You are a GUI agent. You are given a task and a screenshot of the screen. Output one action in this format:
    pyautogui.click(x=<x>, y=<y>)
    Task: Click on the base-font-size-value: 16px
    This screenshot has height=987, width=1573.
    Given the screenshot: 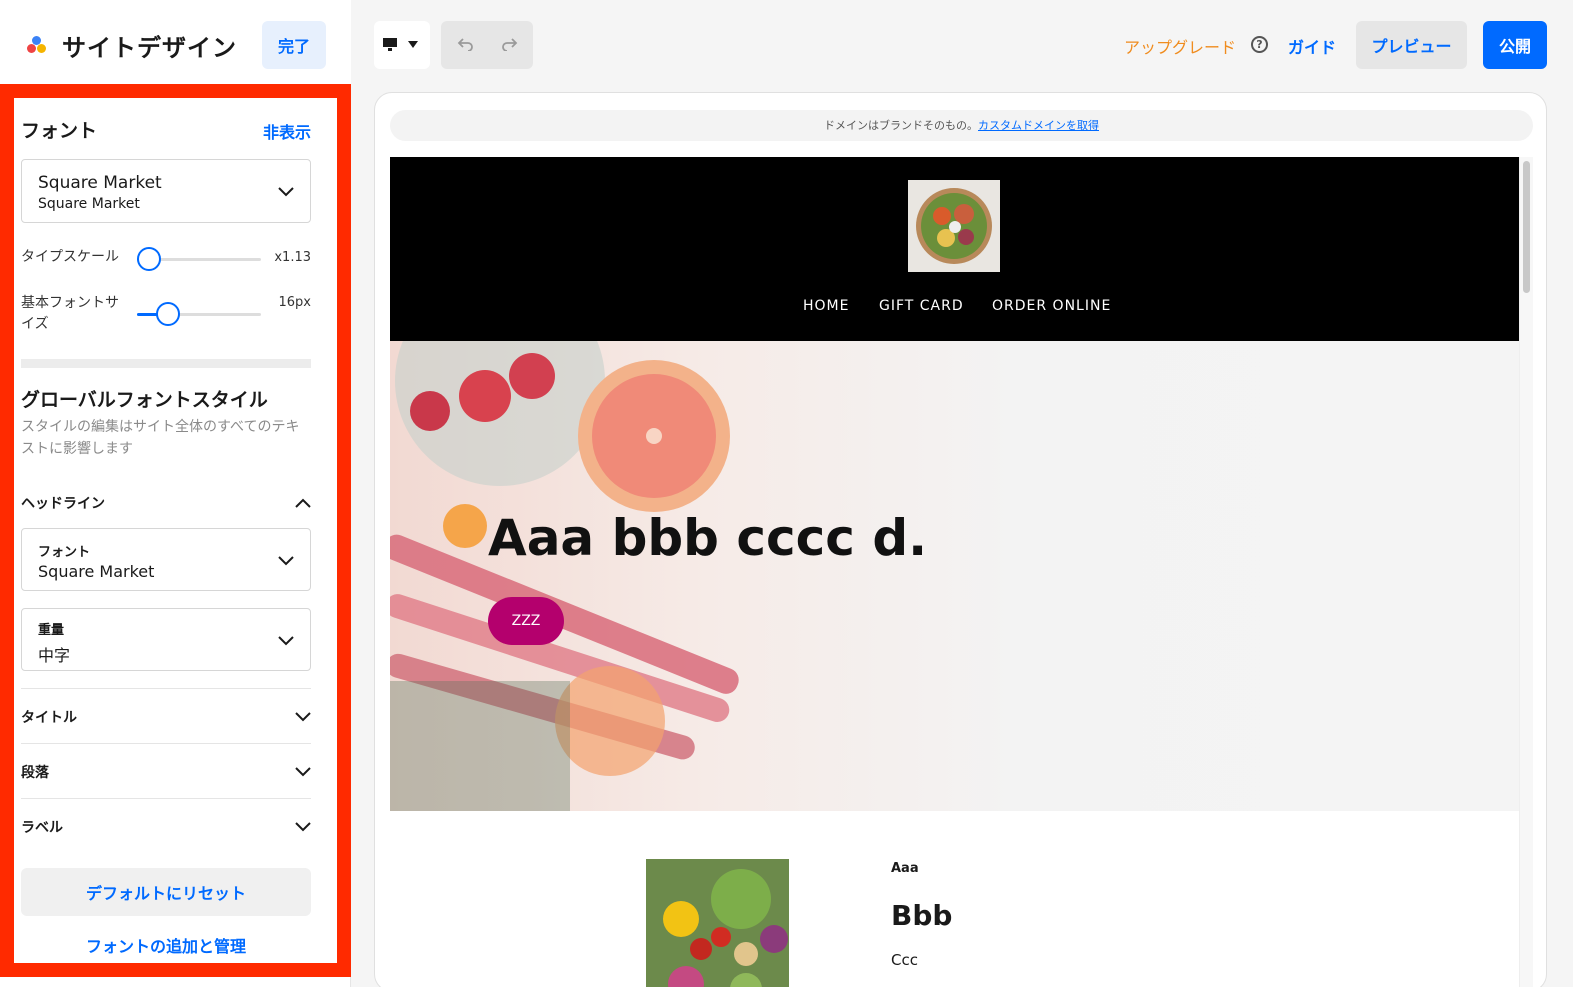 What is the action you would take?
    pyautogui.click(x=295, y=302)
    